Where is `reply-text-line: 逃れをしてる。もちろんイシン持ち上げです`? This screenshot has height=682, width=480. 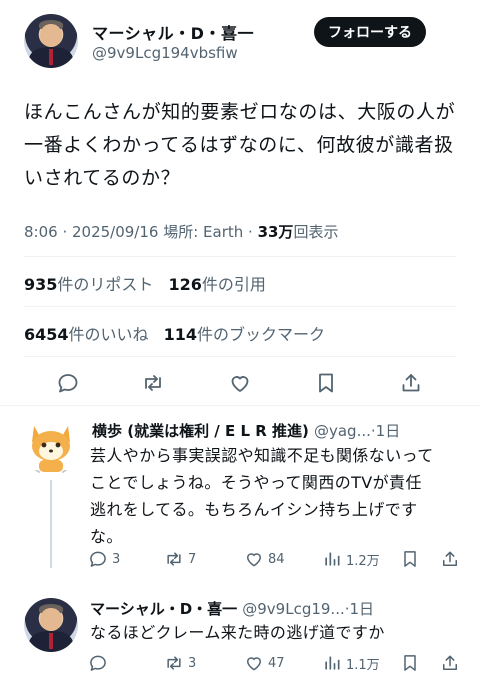
reply-text-line: 逃れをしてる。もちろんイシン持ち上げです is located at coordinates (254, 509).